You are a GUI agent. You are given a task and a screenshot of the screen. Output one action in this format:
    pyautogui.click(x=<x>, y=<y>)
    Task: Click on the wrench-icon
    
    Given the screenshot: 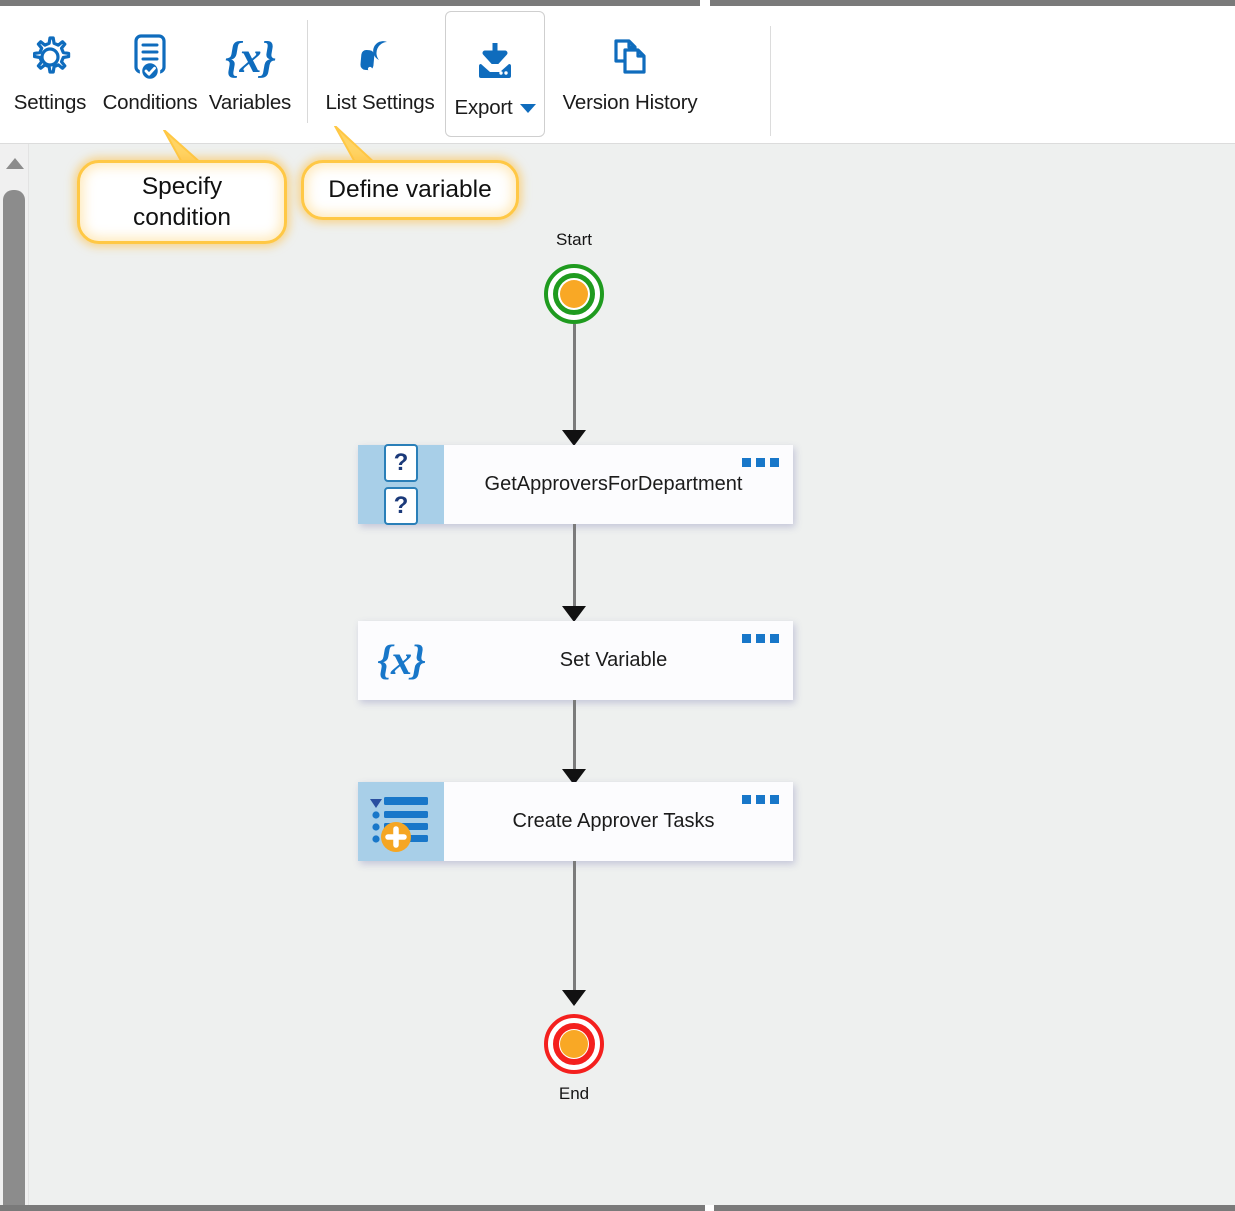 What is the action you would take?
    pyautogui.click(x=380, y=57)
    